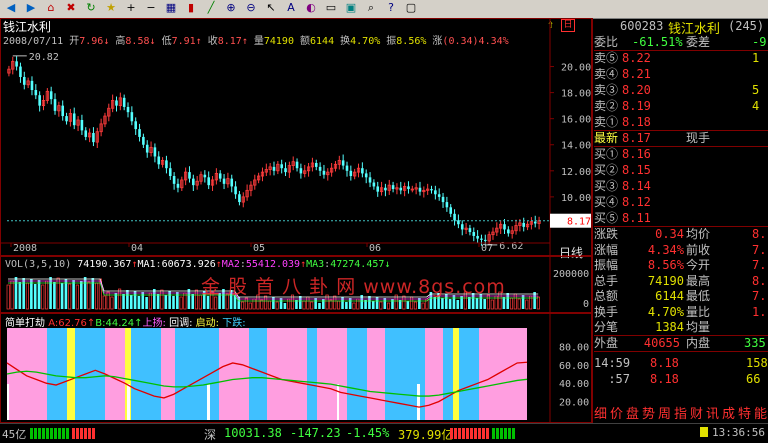  What do you see at coordinates (351, 8) in the screenshot?
I see `image-icon: ▣` at bounding box center [351, 8].